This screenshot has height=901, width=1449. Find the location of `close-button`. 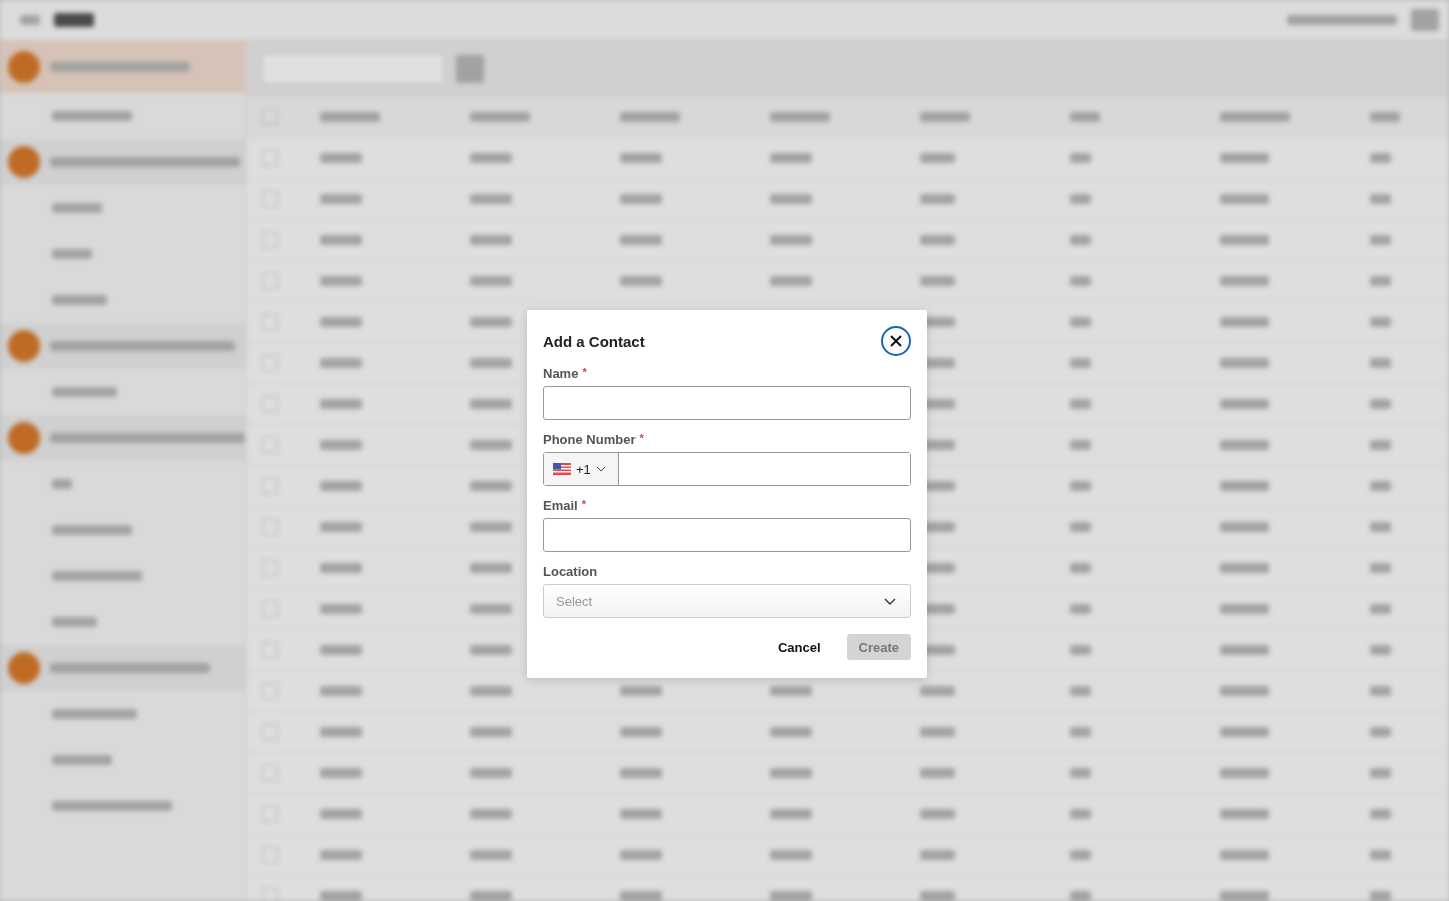

close-button is located at coordinates (896, 341).